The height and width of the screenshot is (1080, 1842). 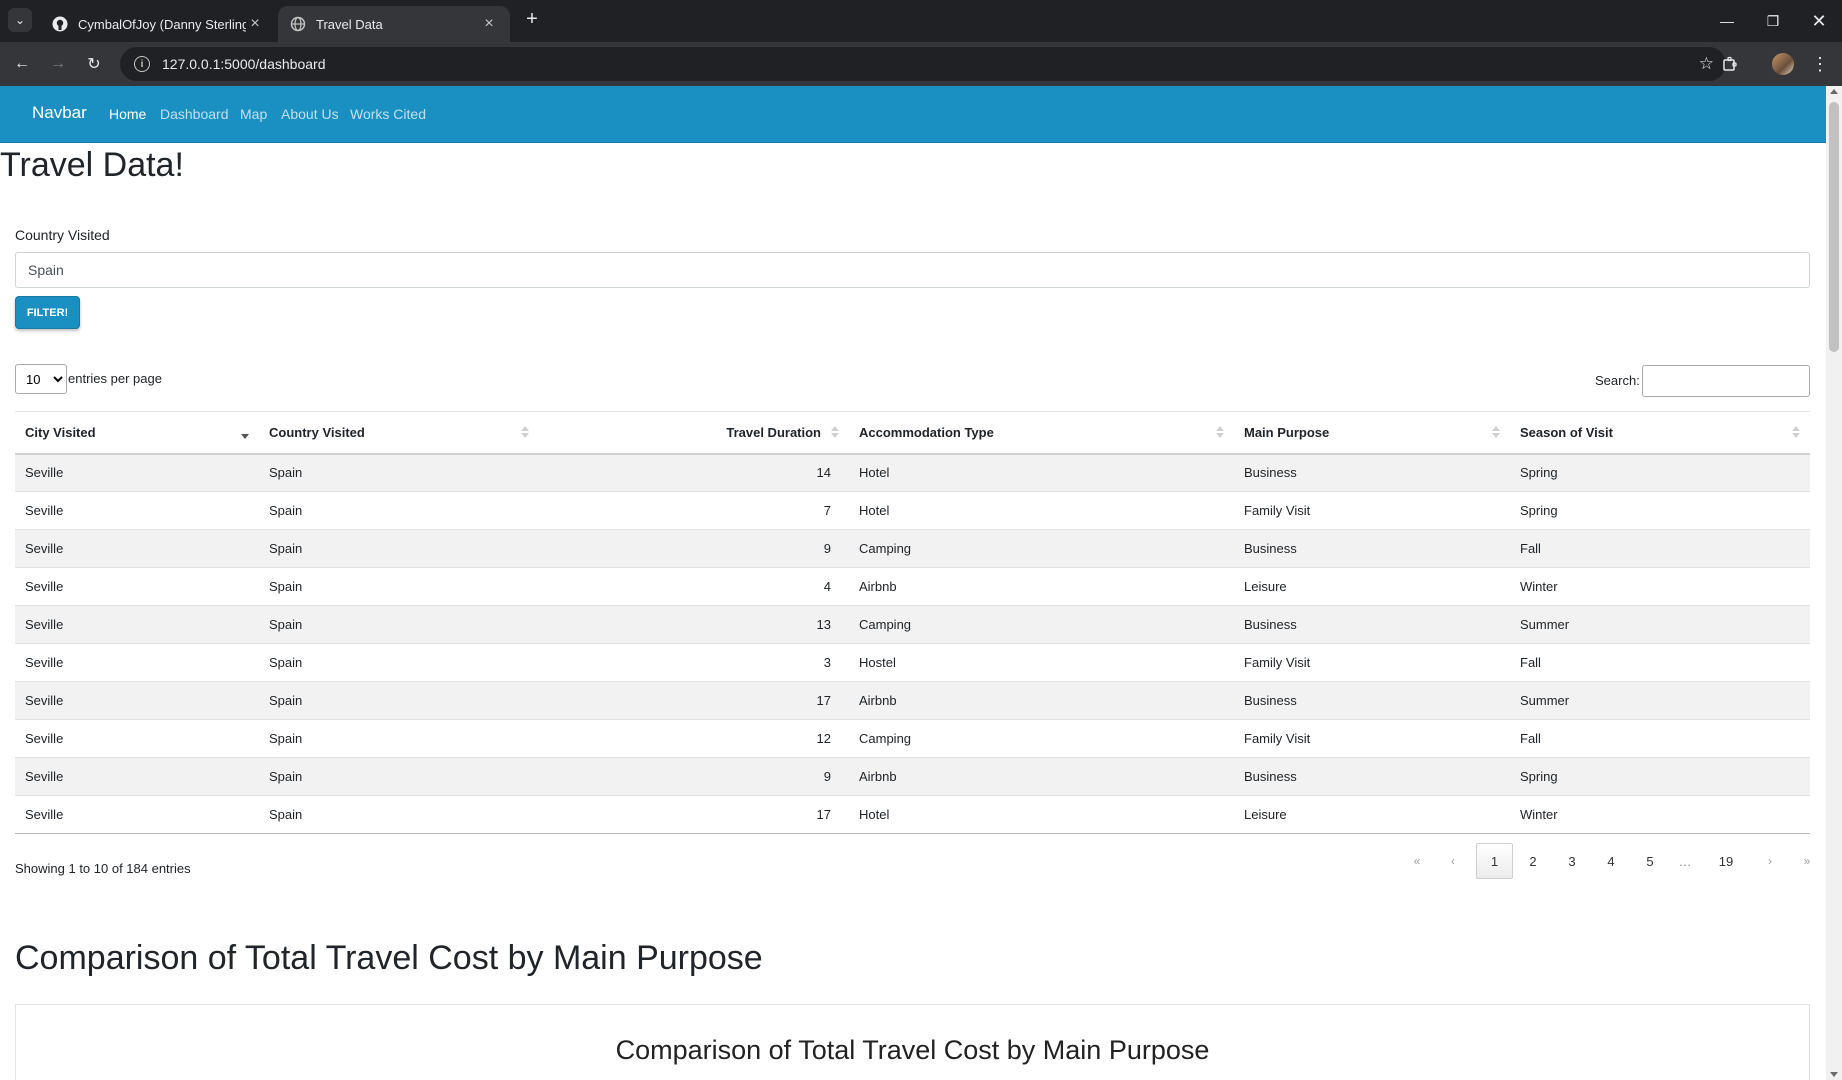 What do you see at coordinates (1611, 861) in the screenshot?
I see `page-4-button: 4` at bounding box center [1611, 861].